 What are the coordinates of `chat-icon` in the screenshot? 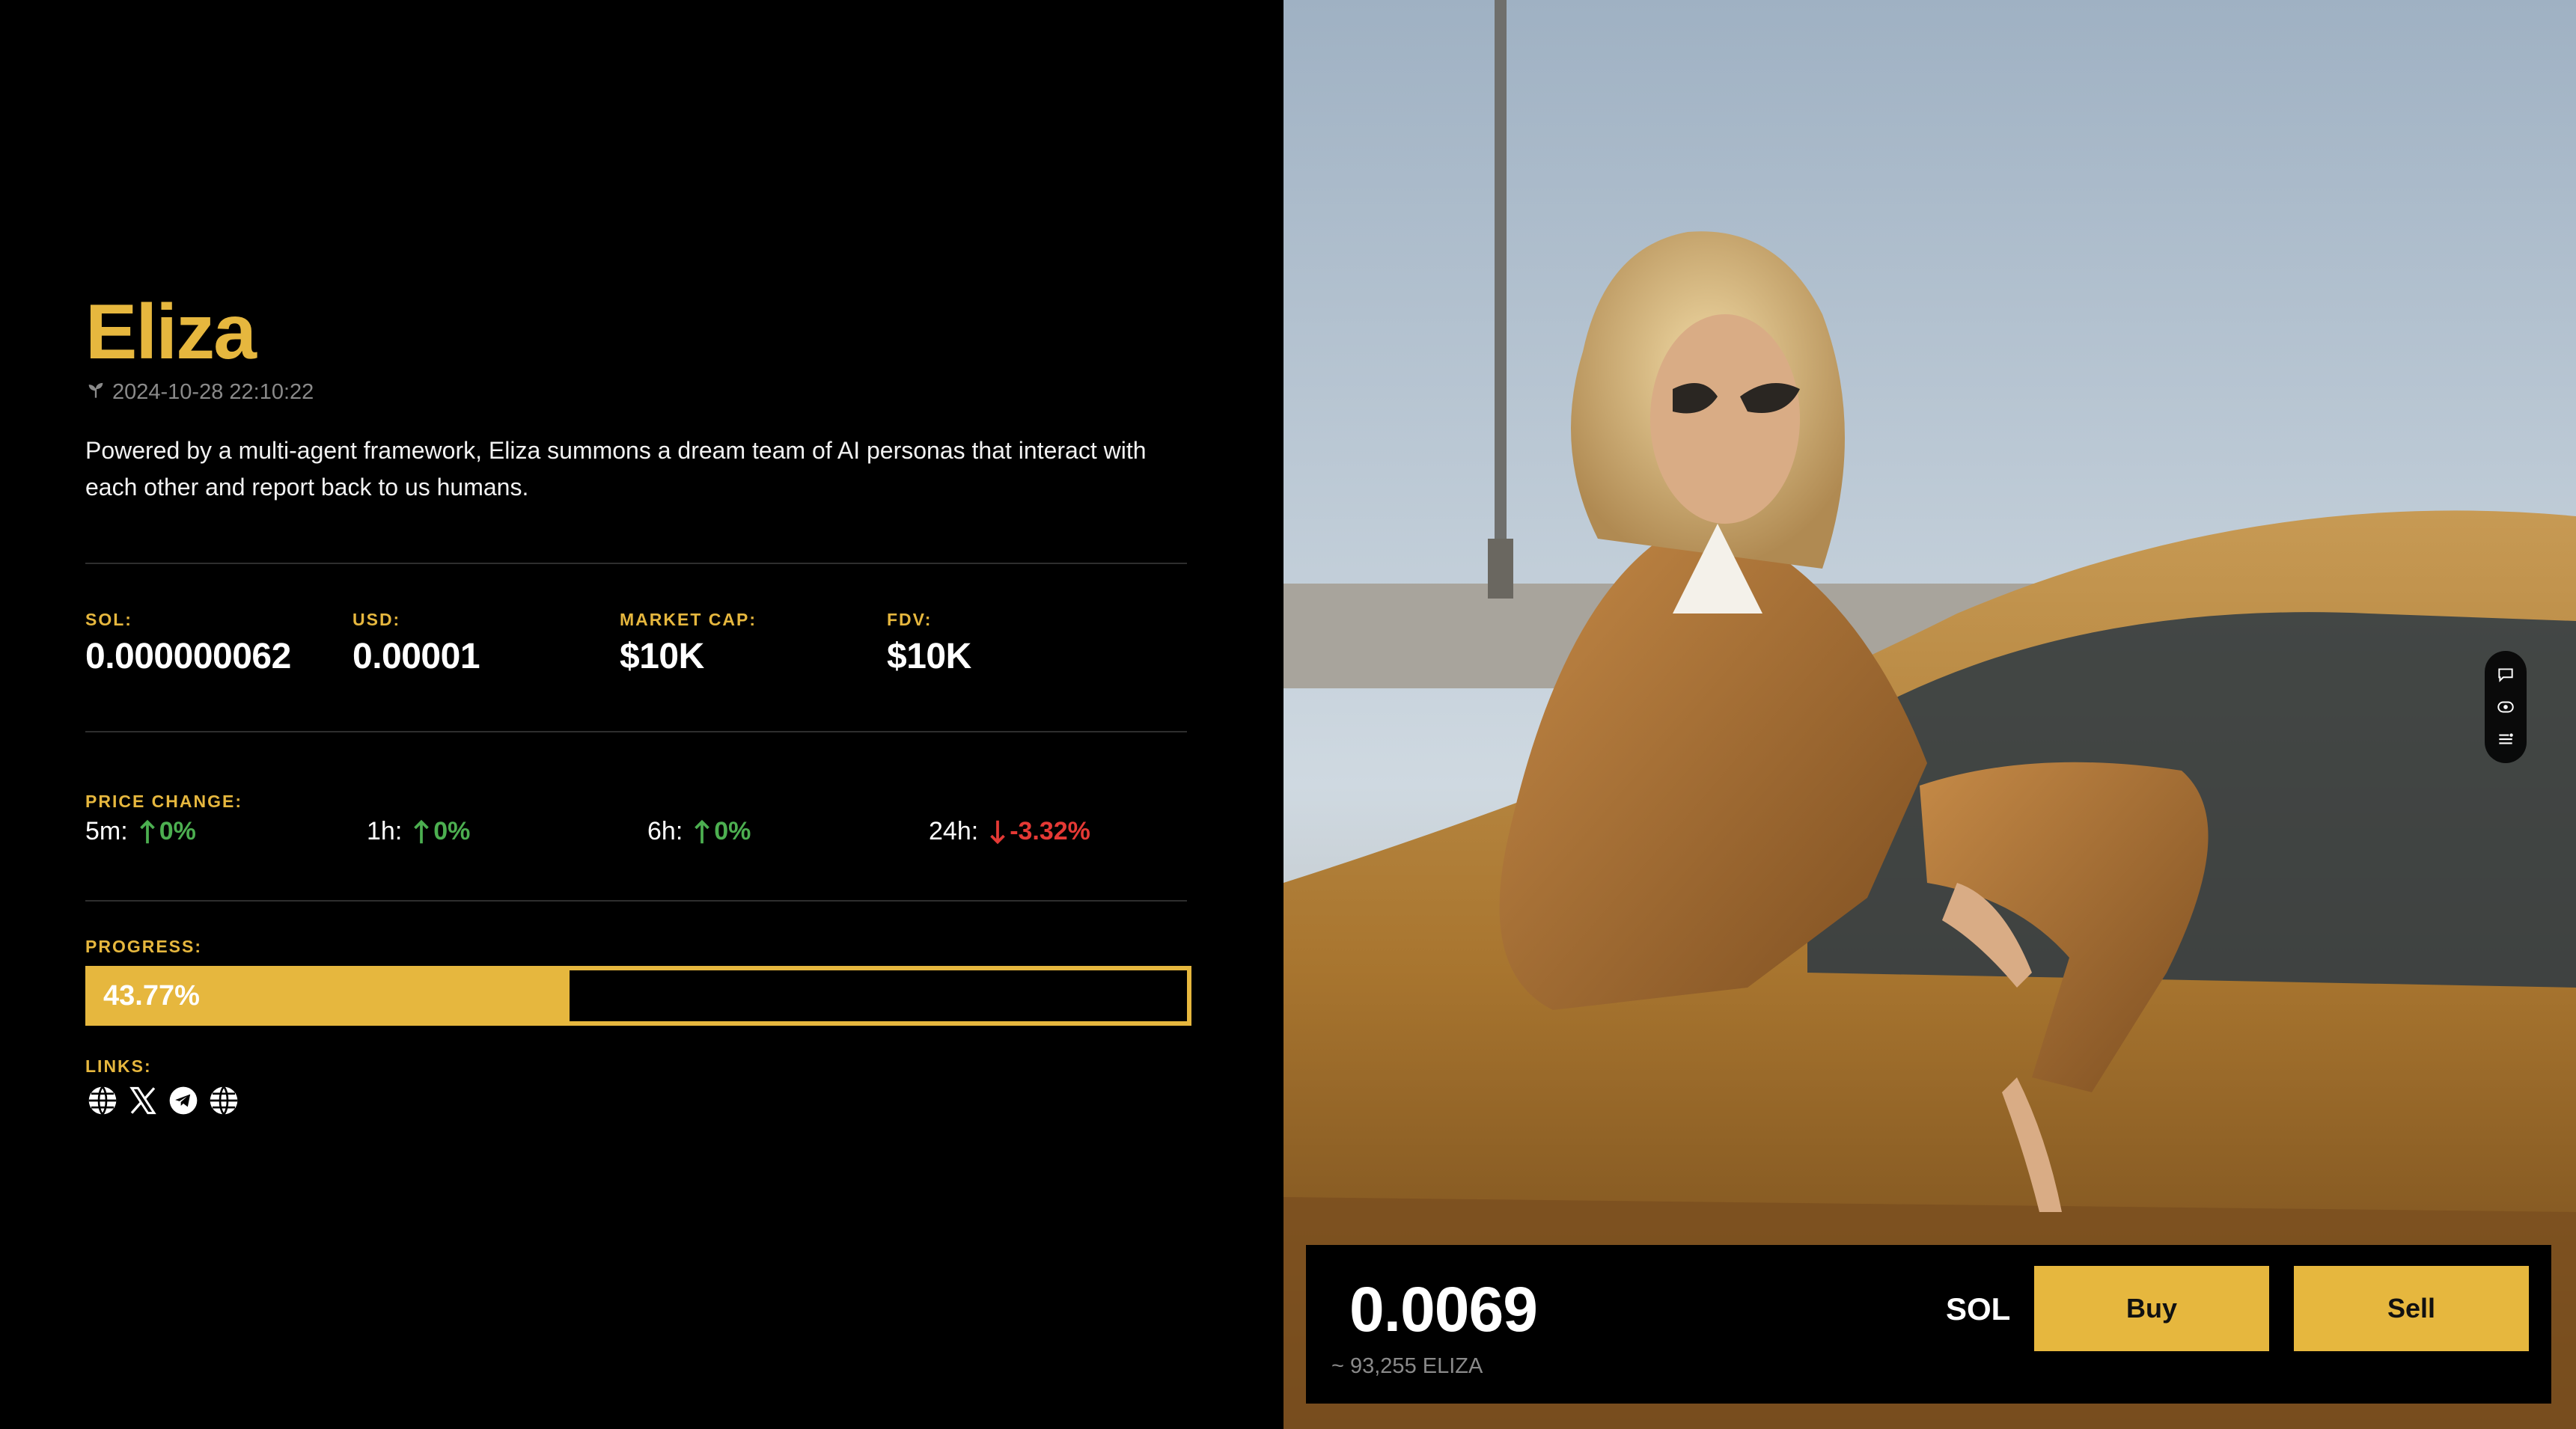 It's located at (2505, 675).